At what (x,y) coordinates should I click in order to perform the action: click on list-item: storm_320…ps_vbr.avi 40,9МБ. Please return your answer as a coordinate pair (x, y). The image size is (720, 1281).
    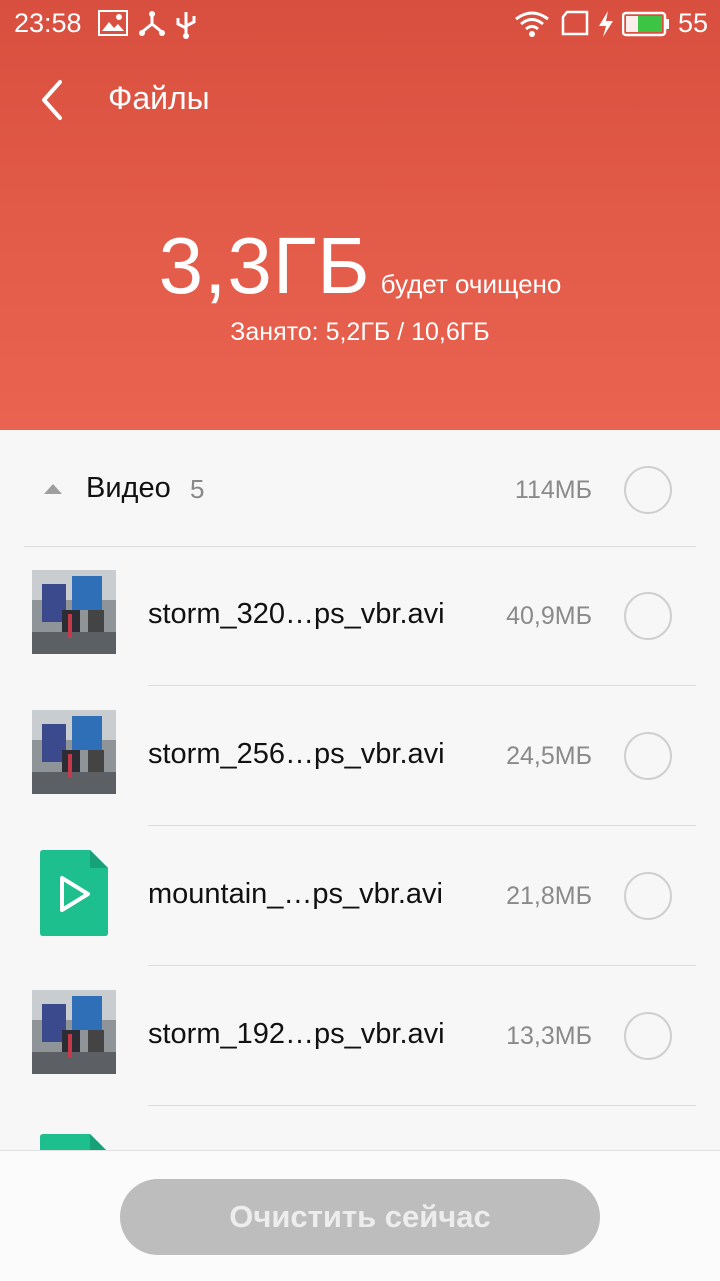
    Looking at the image, I should click on (360, 616).